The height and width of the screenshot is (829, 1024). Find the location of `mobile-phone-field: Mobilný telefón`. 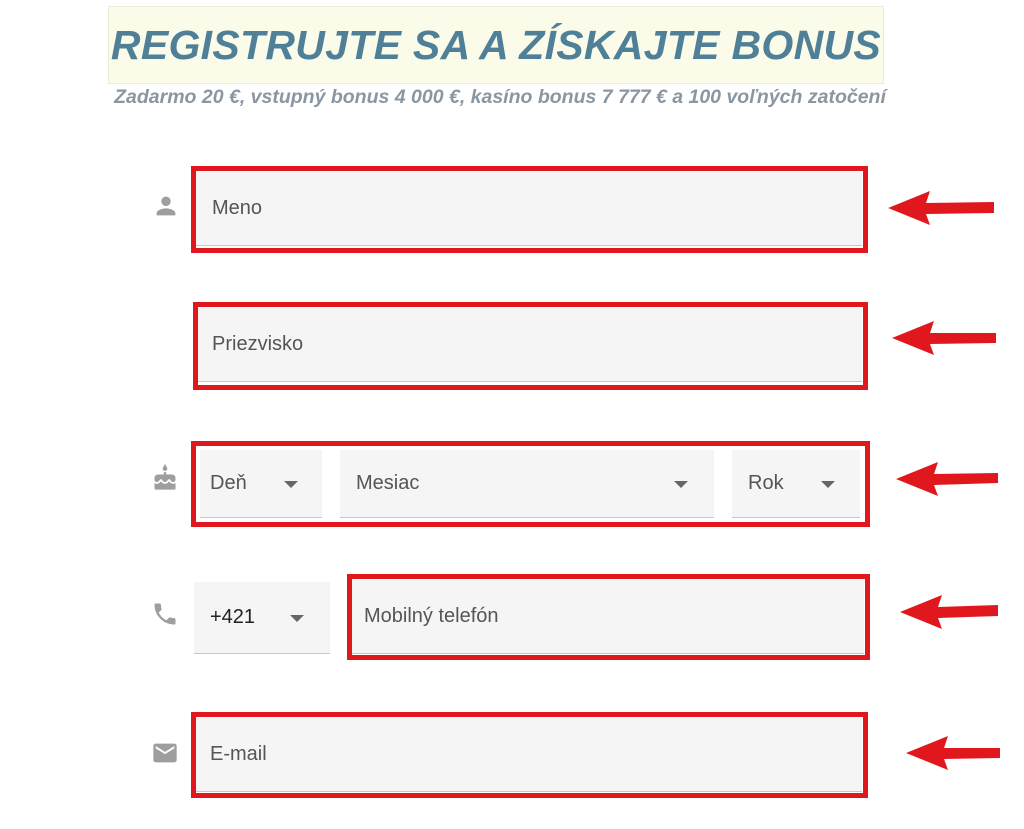

mobile-phone-field: Mobilný telefón is located at coordinates (608, 617).